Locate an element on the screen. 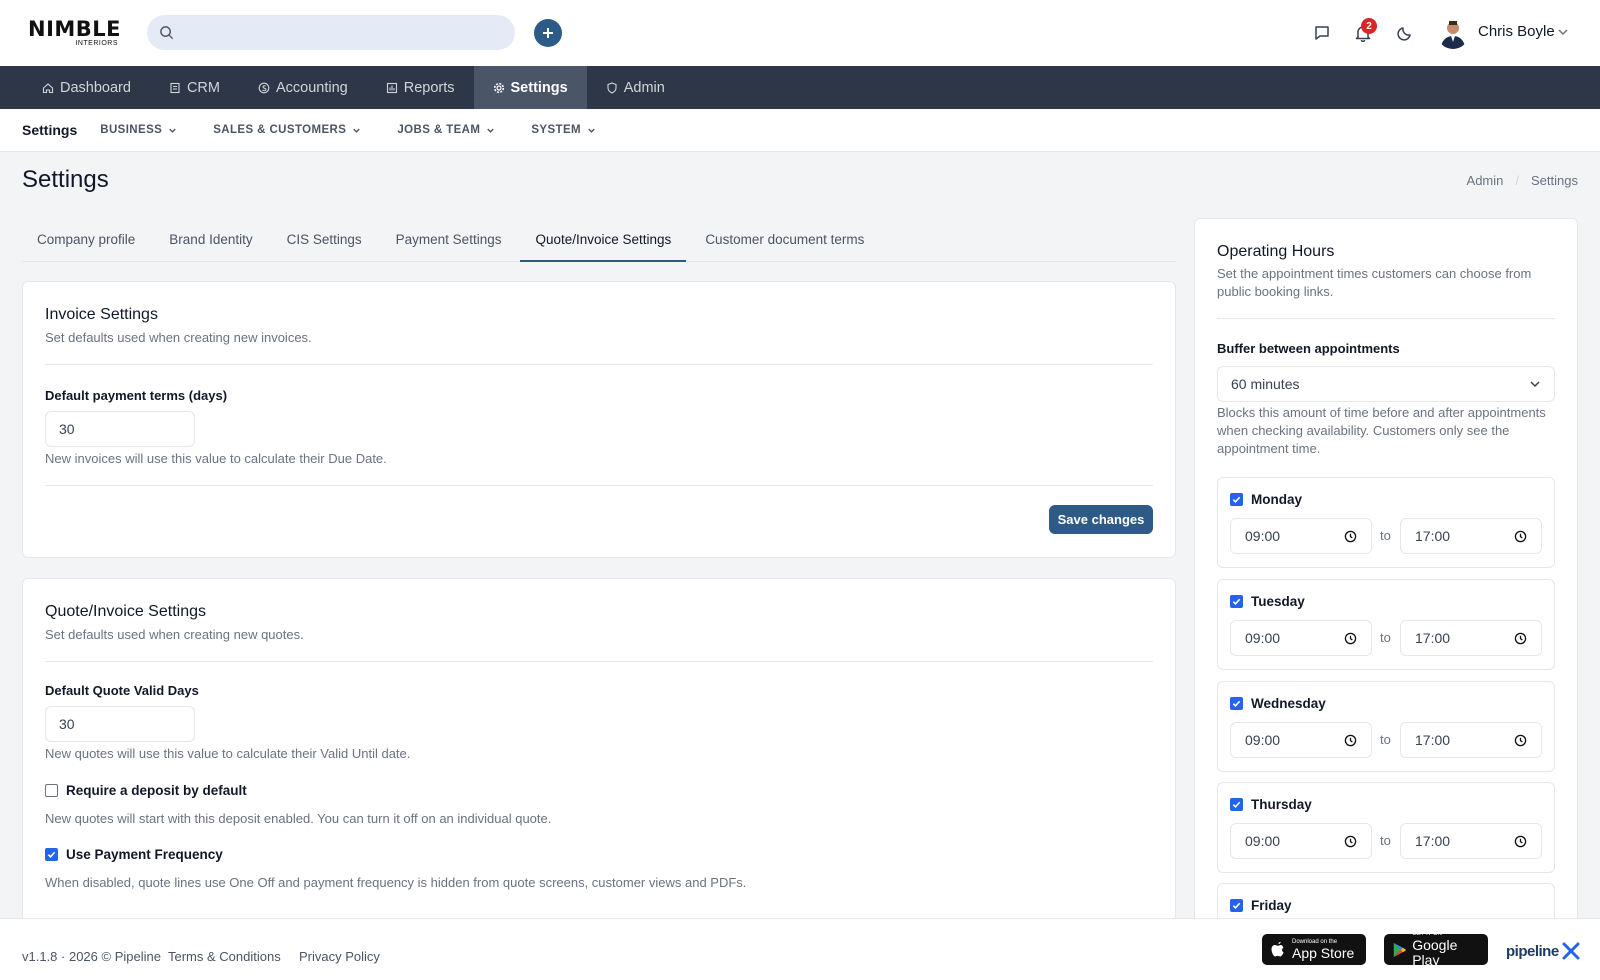  quote-valid-days-input: 30 is located at coordinates (120, 724).